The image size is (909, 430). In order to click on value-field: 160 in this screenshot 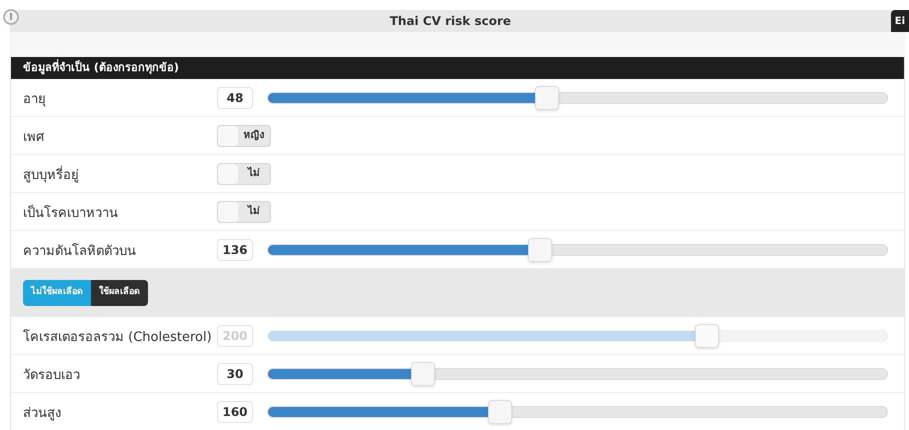, I will do `click(235, 411)`.